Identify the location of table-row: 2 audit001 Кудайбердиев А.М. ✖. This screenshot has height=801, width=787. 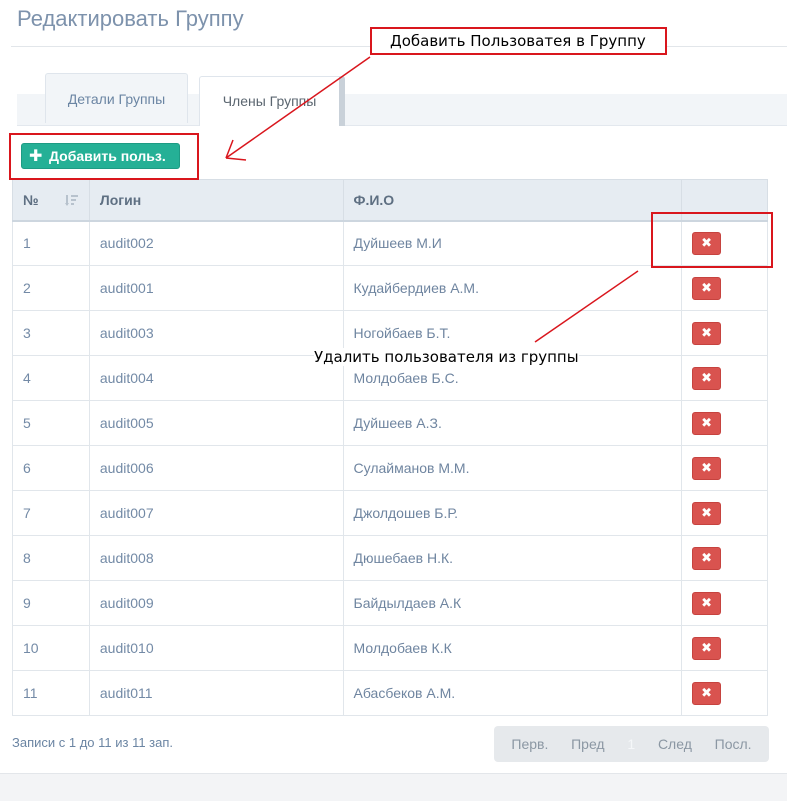
(390, 288).